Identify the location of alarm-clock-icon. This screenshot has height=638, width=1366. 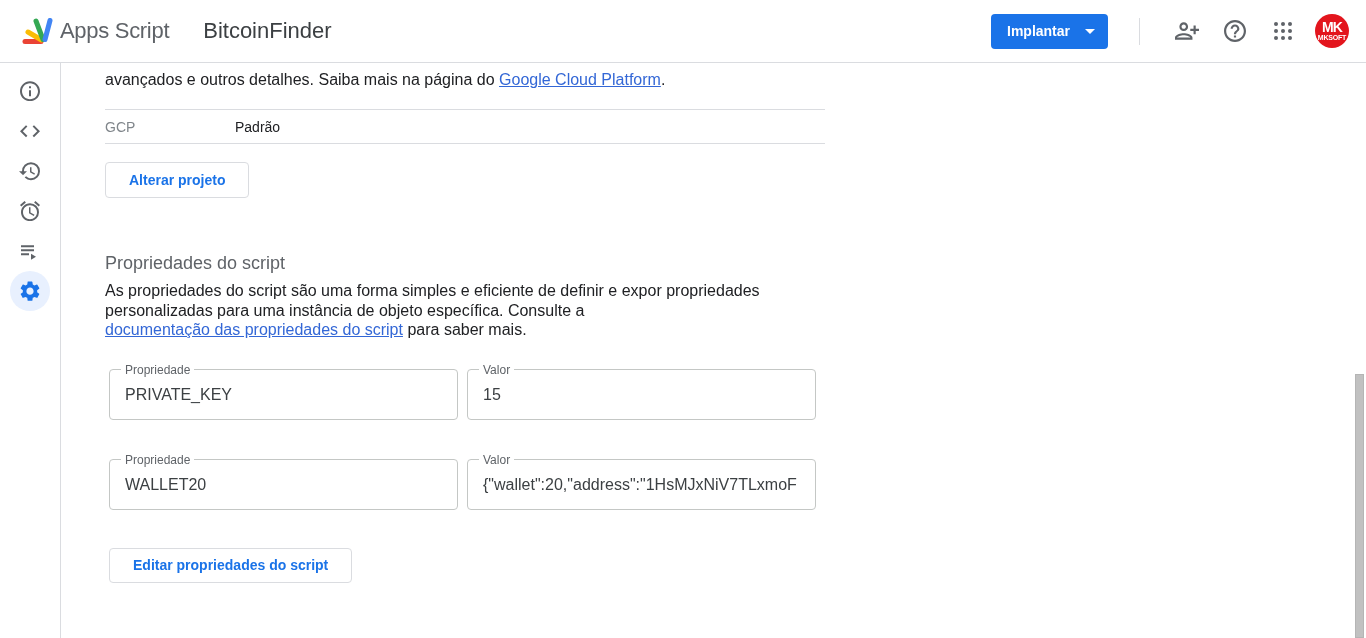
(30, 211).